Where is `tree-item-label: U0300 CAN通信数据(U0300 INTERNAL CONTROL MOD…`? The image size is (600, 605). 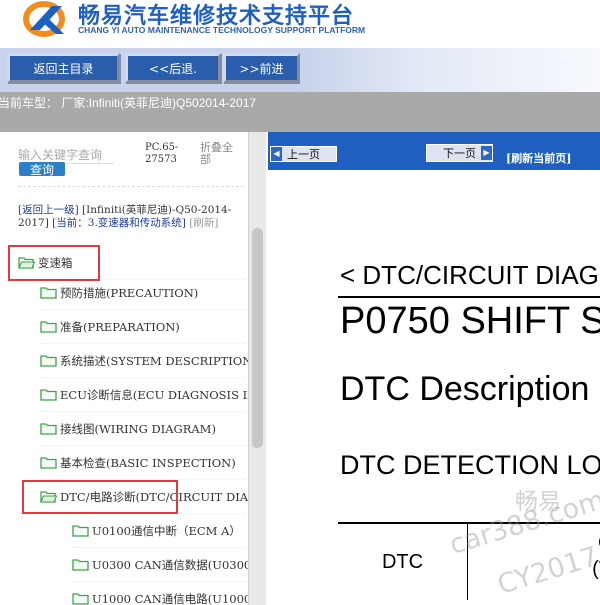 tree-item-label: U0300 CAN通信数据(U0300 INTERNAL CONTROL MOD… is located at coordinates (170, 564).